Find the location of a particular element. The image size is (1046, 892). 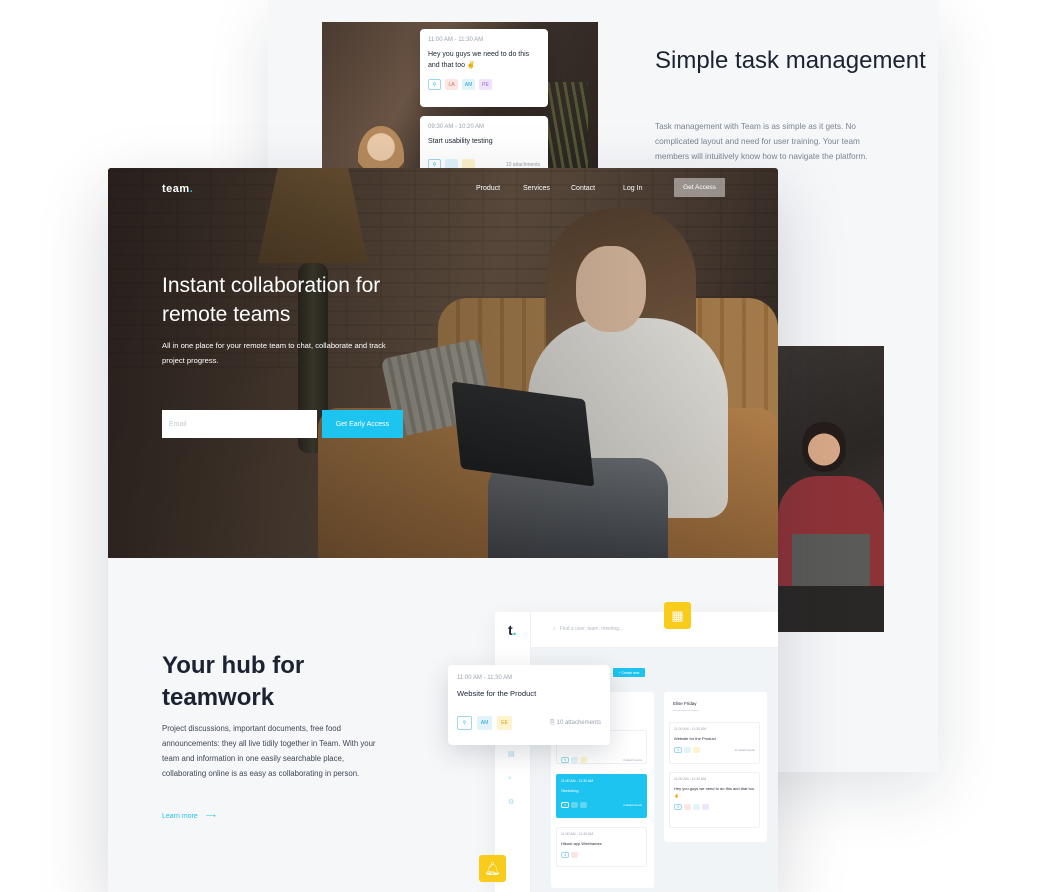

document-icon: ▤ is located at coordinates (512, 754).